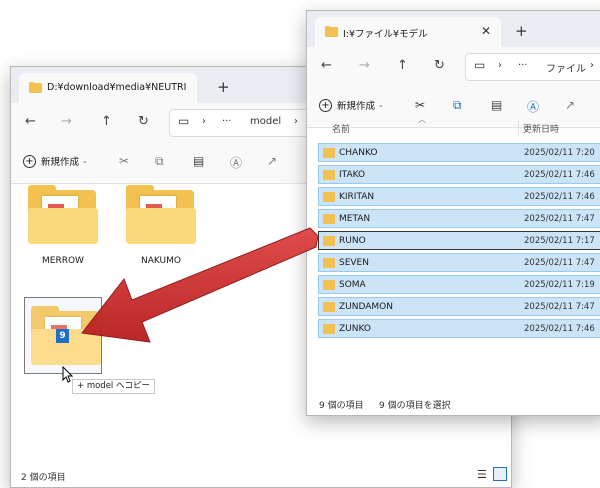  I want to click on drag-direction-arrow-icon, so click(200, 285).